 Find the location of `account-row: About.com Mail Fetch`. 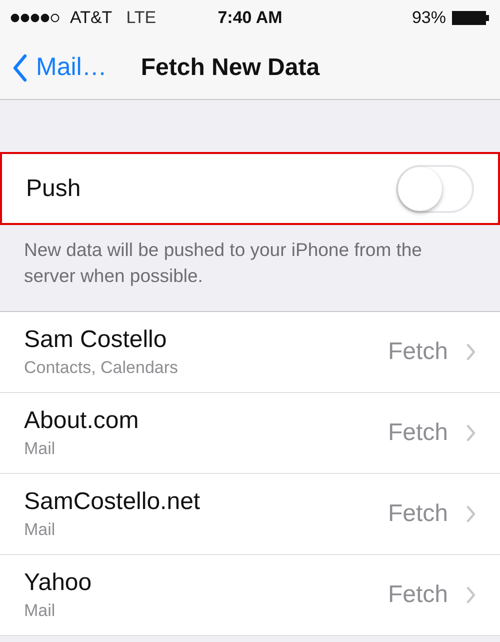

account-row: About.com Mail Fetch is located at coordinates (250, 433).